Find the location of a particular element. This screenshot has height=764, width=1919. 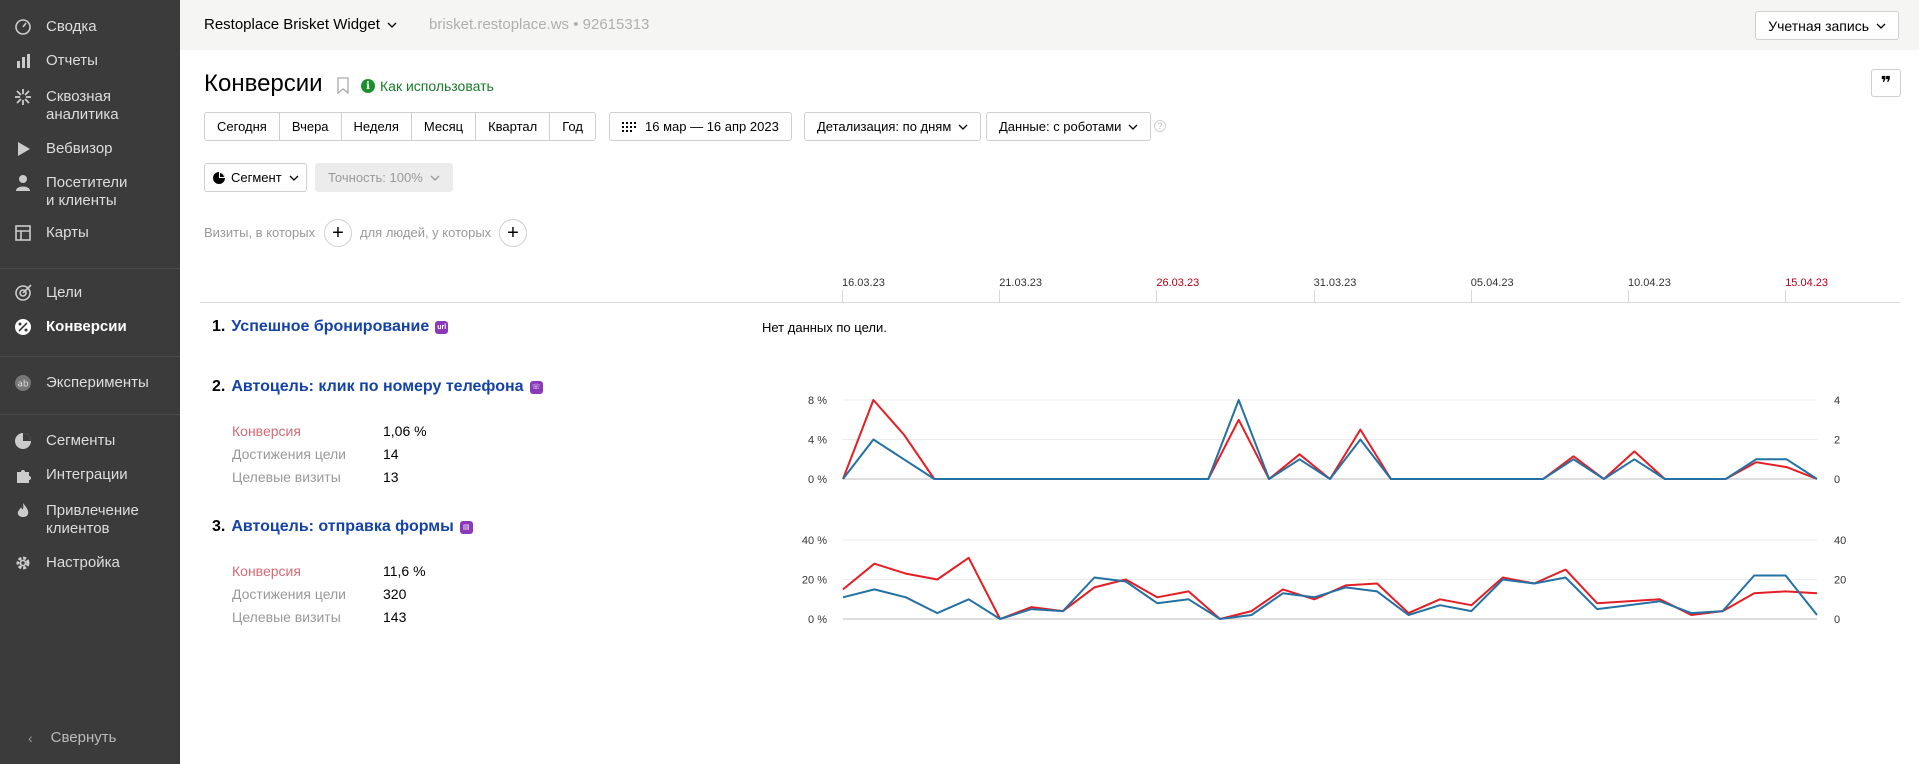

right-axis-tick: 2 is located at coordinates (1837, 441).